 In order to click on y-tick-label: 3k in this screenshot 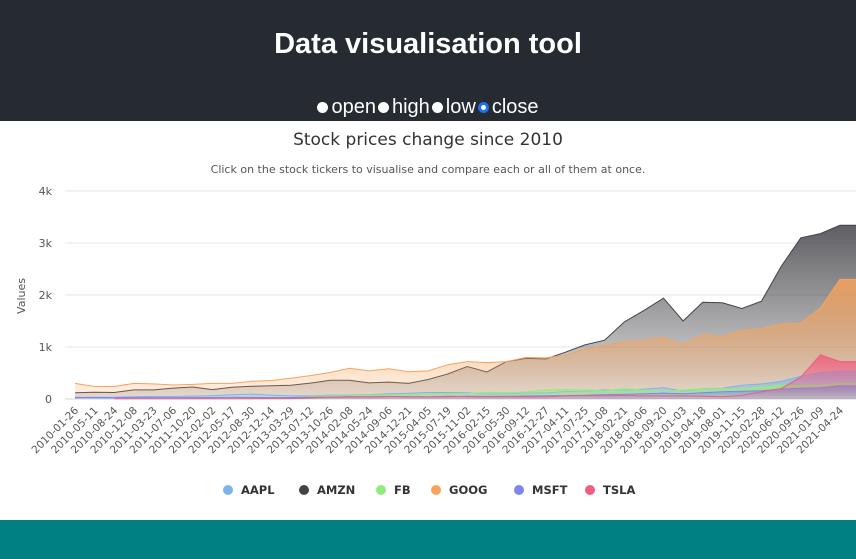, I will do `click(46, 243)`.